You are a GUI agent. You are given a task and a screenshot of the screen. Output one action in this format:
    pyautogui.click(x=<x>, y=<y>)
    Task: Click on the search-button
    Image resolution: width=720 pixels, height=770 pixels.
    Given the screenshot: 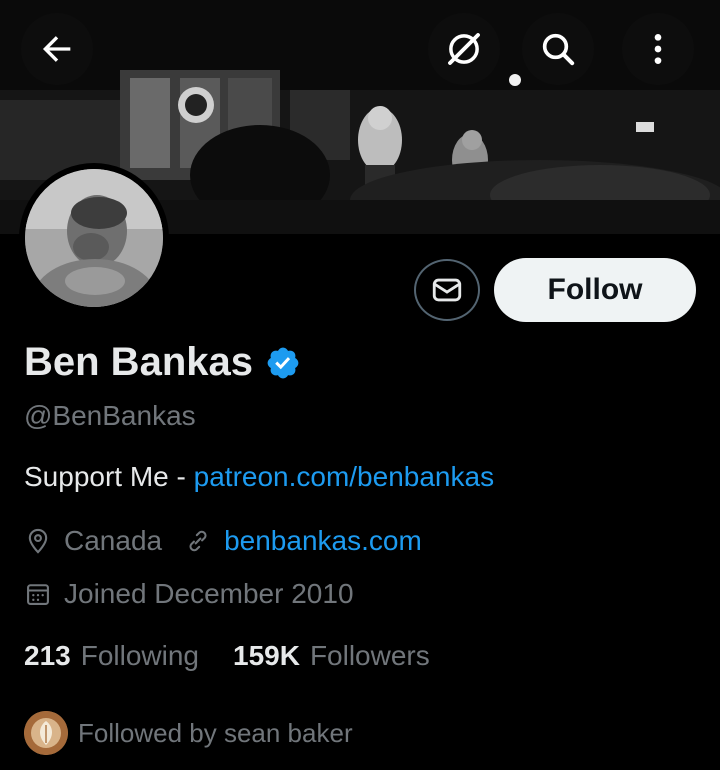 What is the action you would take?
    pyautogui.click(x=558, y=49)
    